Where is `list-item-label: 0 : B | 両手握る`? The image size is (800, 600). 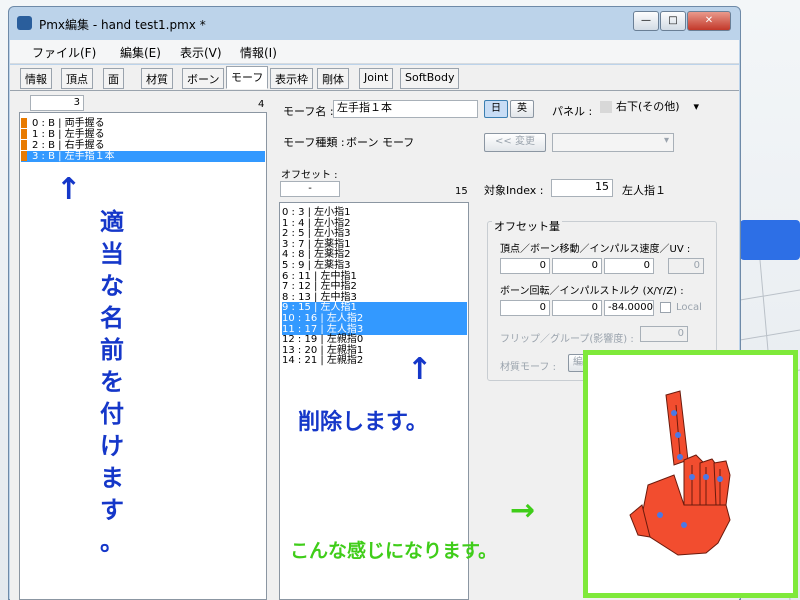 list-item-label: 0 : B | 両手握る is located at coordinates (68, 123).